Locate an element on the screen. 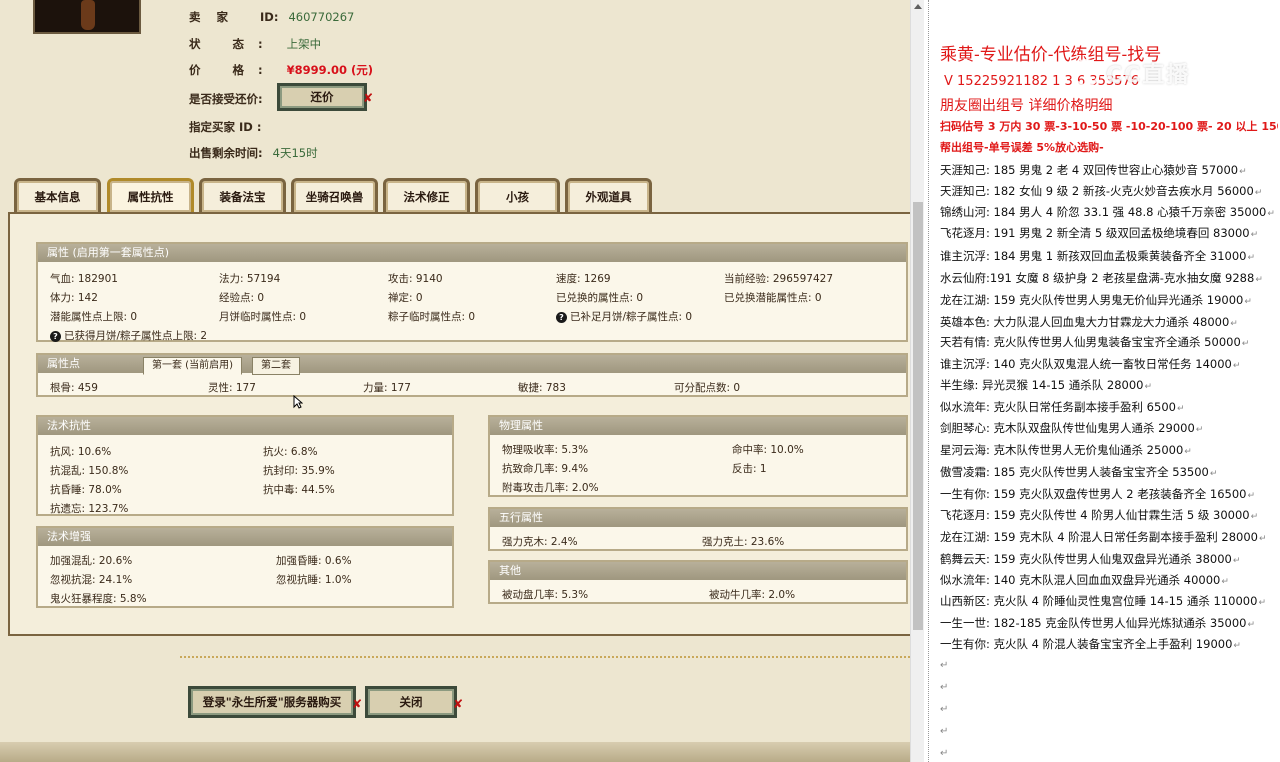  login-buy-button: 登录"永生所爱"服务器购买 ✘ is located at coordinates (275, 702).